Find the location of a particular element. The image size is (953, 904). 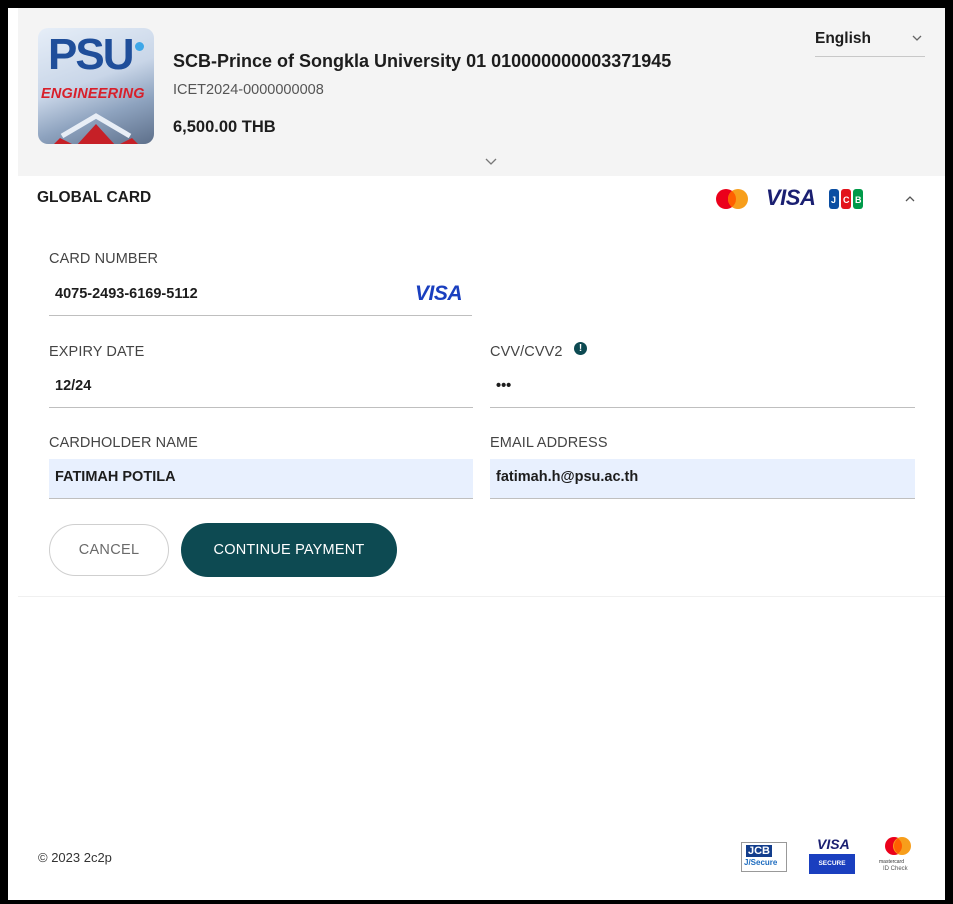

cvv-label: CVV/CVV2 is located at coordinates (526, 352).